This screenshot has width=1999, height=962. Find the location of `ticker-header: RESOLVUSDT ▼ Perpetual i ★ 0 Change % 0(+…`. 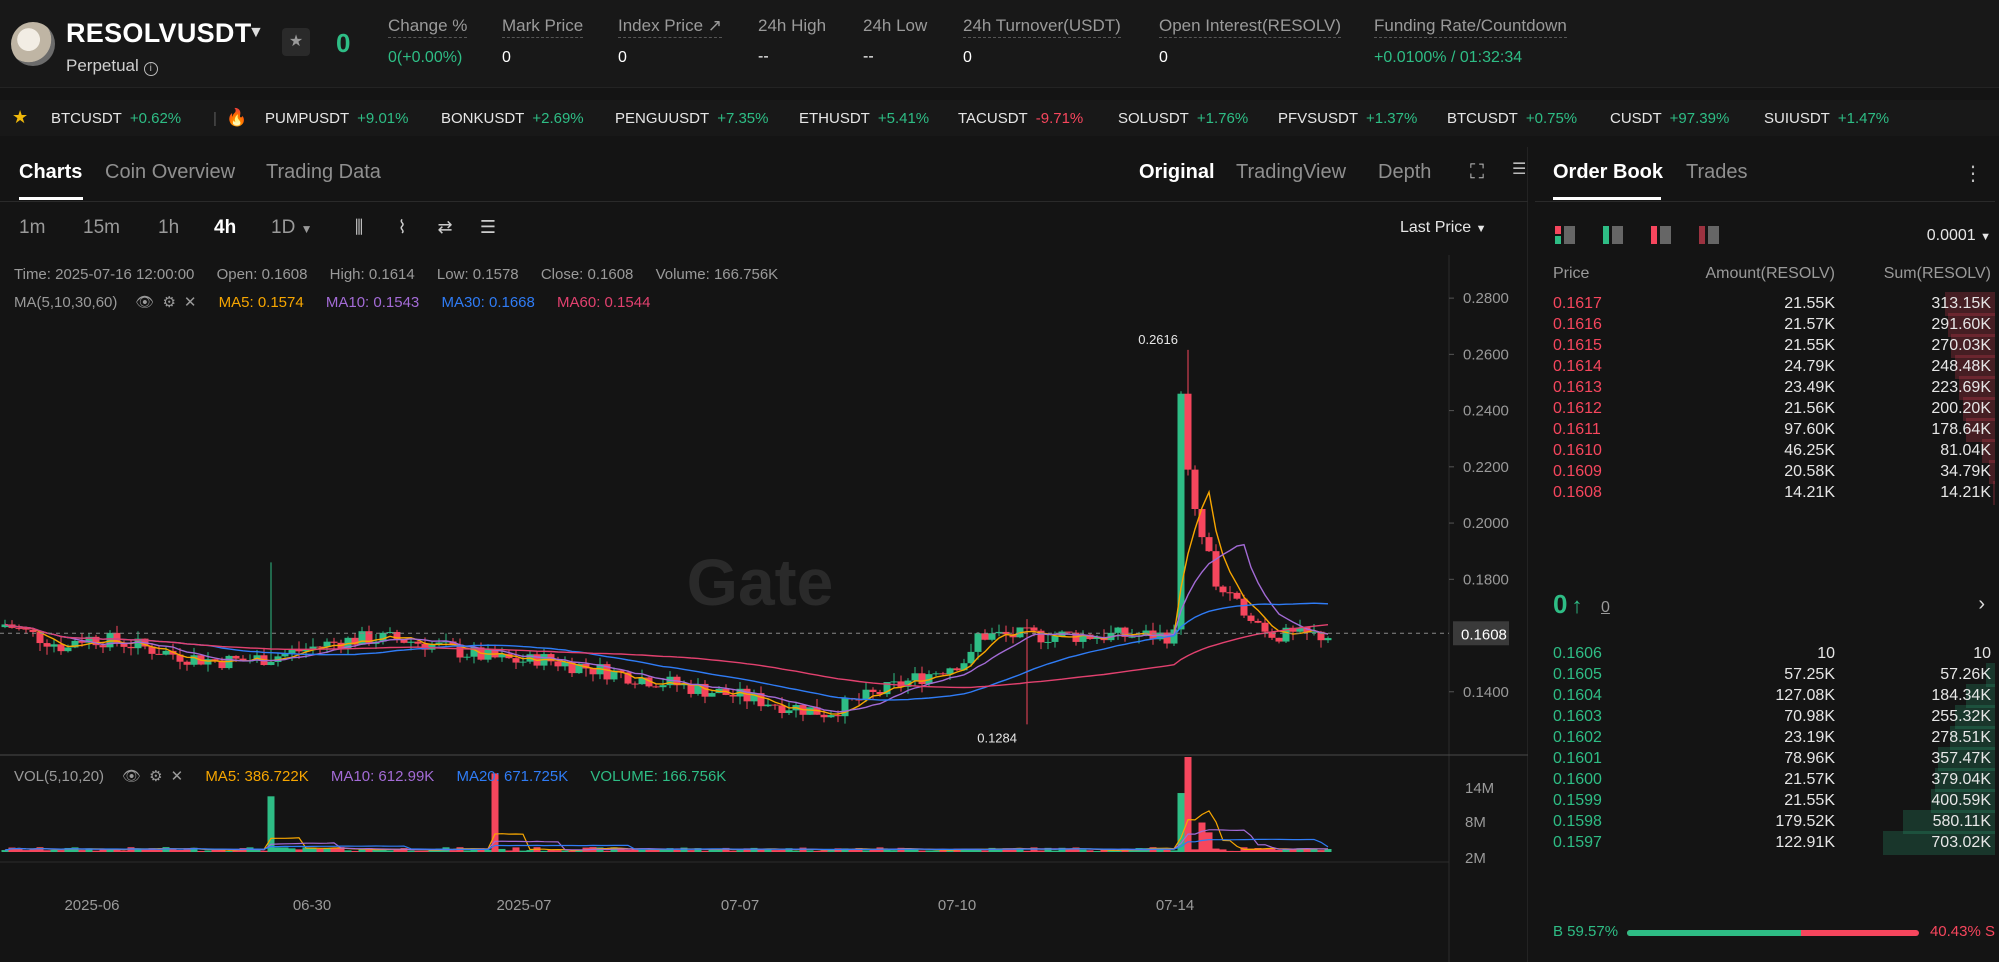

ticker-header: RESOLVUSDT ▼ Perpetual i ★ 0 Change % 0(+… is located at coordinates (999, 44).